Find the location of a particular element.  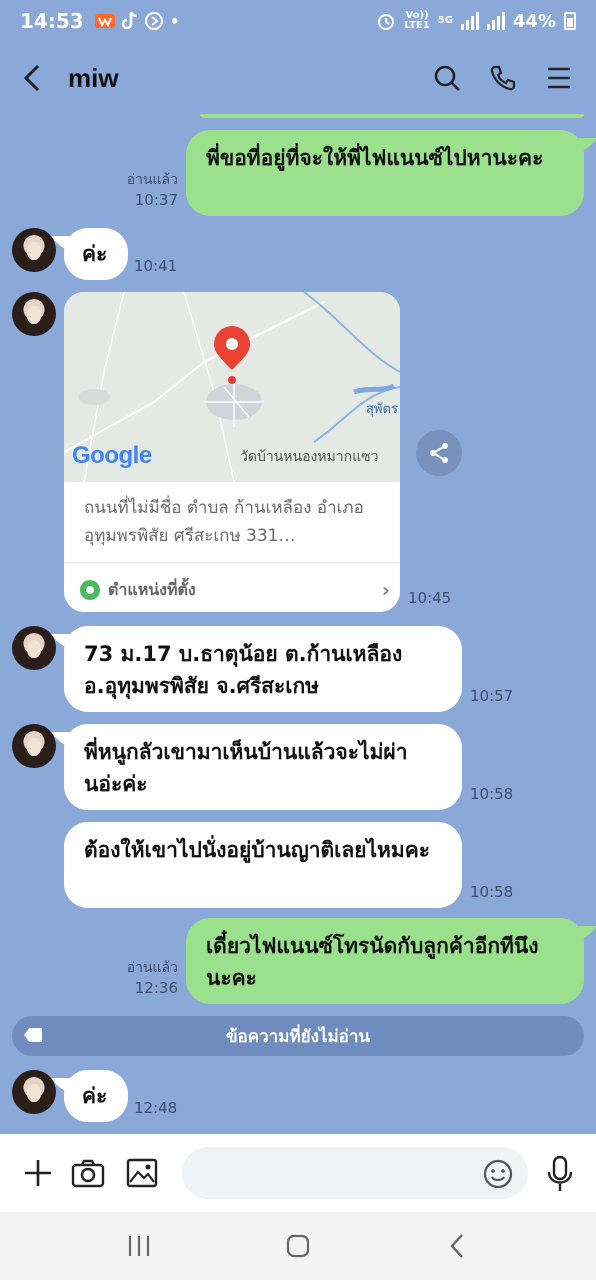

menu-button is located at coordinates (559, 78).